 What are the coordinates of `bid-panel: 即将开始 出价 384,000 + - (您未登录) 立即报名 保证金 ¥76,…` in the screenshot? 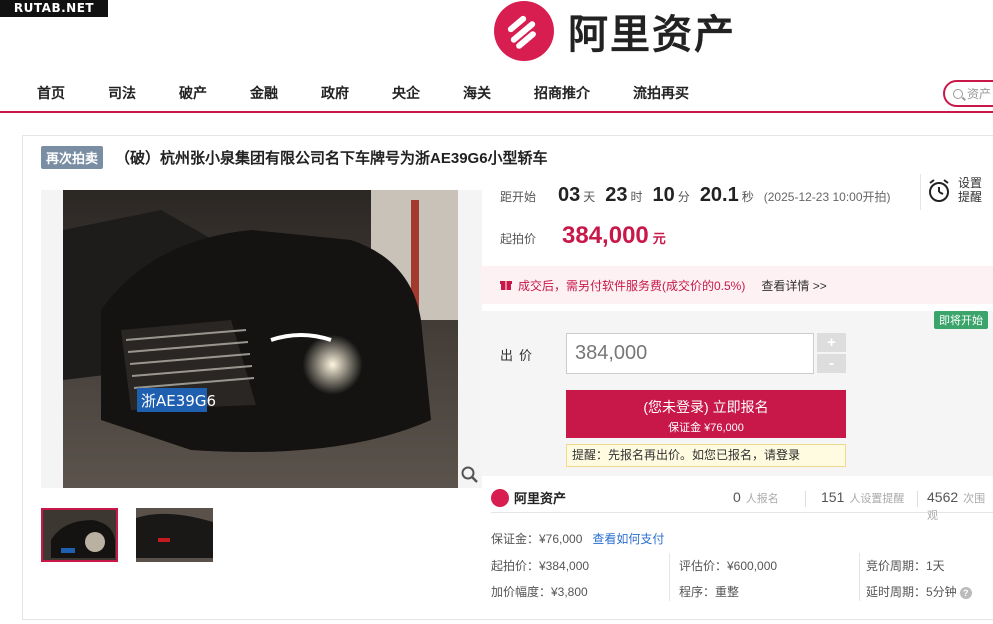 It's located at (737, 393).